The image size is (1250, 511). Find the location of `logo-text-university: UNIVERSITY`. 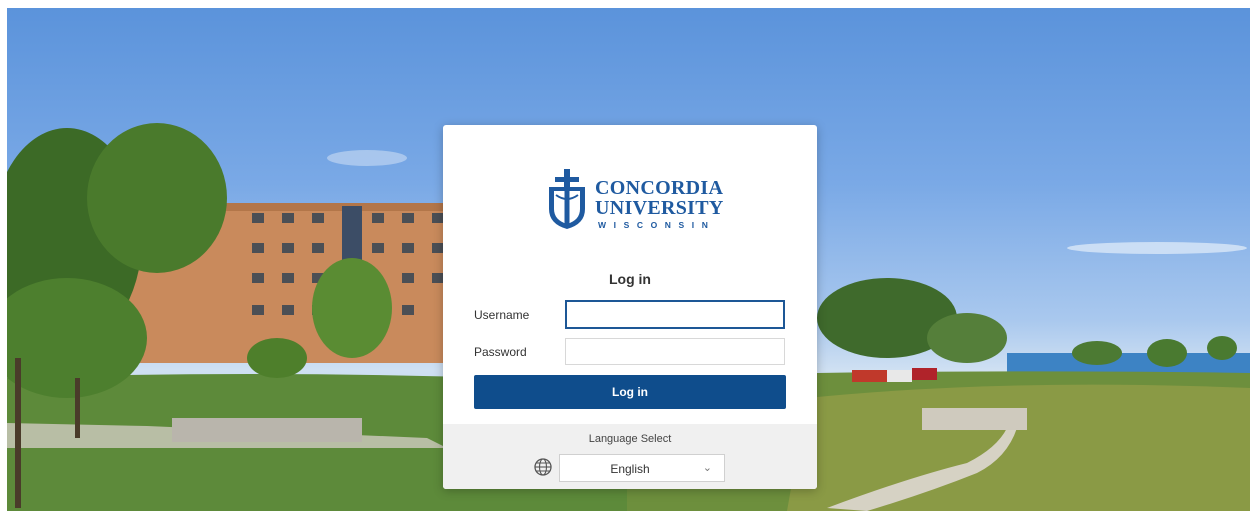

logo-text-university: UNIVERSITY is located at coordinates (659, 208).